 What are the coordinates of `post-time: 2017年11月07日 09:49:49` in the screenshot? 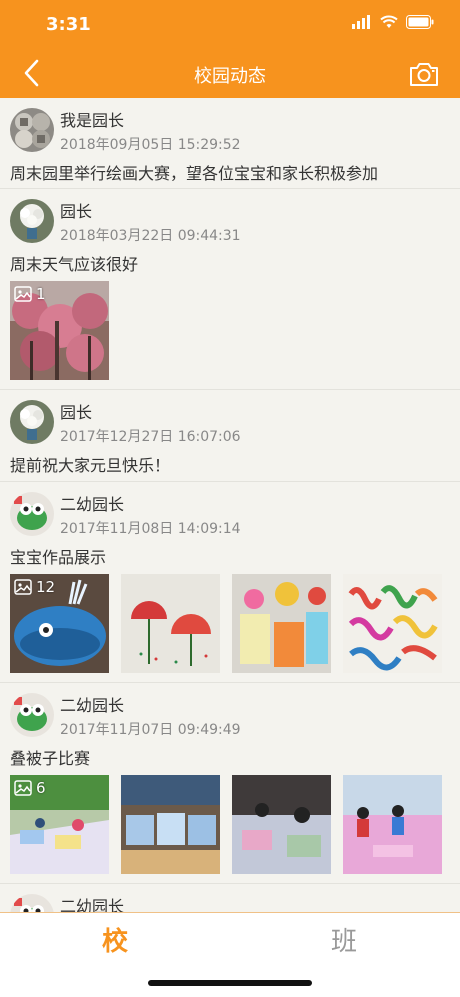 It's located at (150, 730).